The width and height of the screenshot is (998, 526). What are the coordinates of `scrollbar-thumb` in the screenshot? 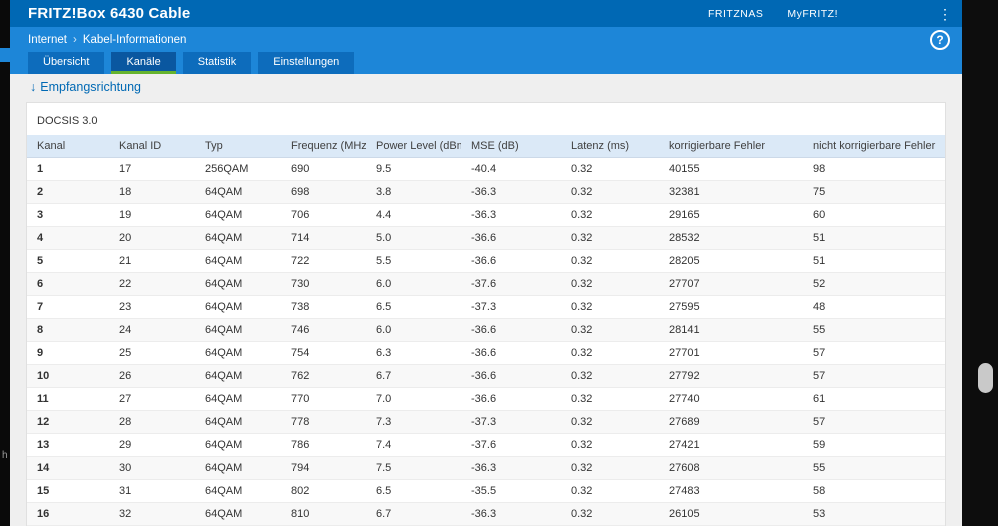 It's located at (985, 378).